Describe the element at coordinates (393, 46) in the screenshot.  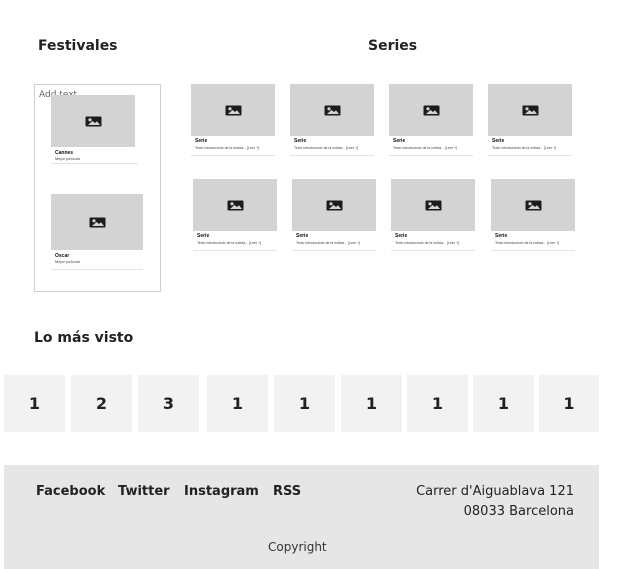
I see `series-heading: Series` at that location.